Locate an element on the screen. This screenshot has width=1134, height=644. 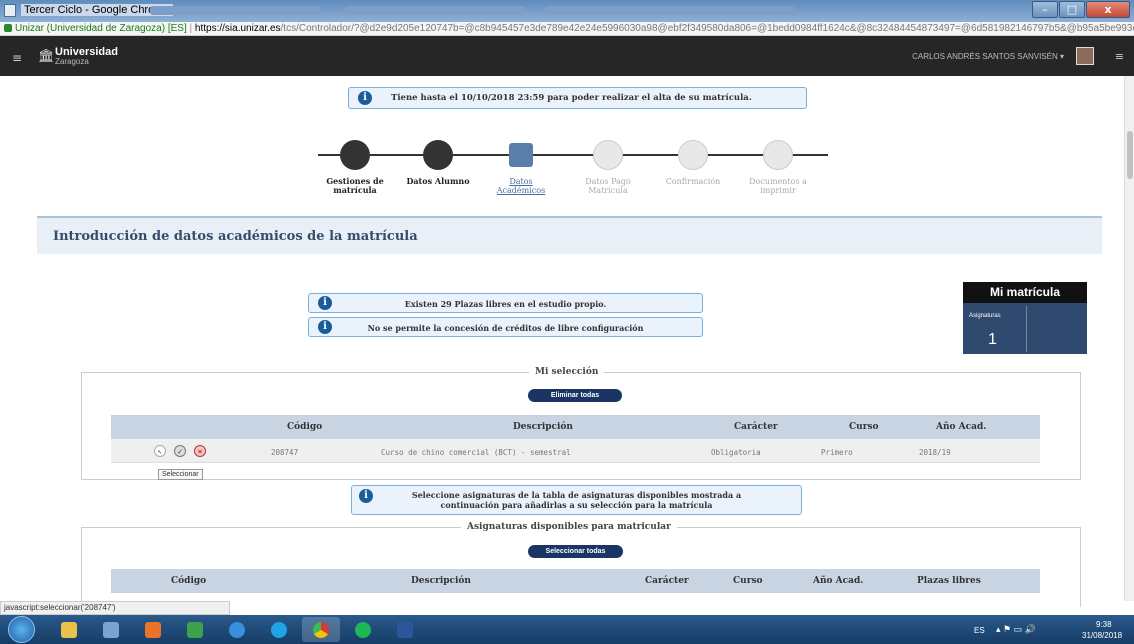
taskbar-media-player is located at coordinates (153, 629).